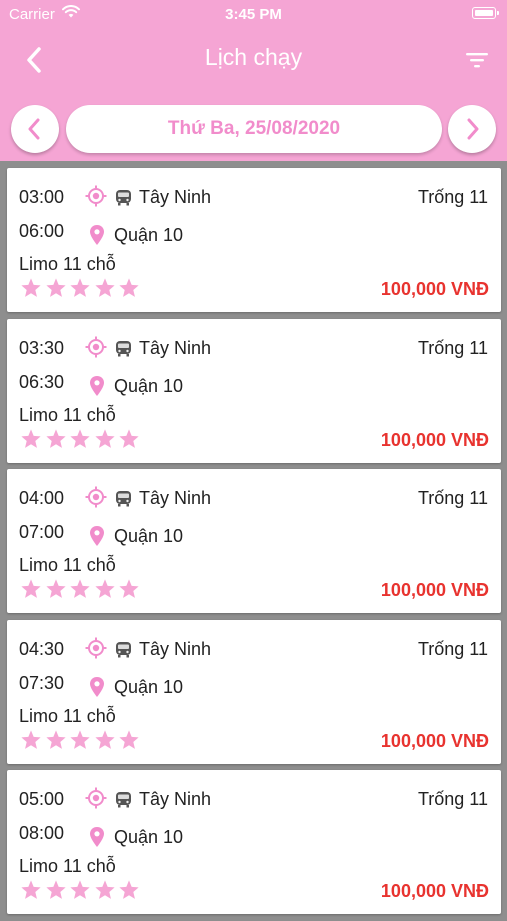 The height and width of the screenshot is (921, 507). What do you see at coordinates (42, 833) in the screenshot?
I see `arrival-time: 08:00` at bounding box center [42, 833].